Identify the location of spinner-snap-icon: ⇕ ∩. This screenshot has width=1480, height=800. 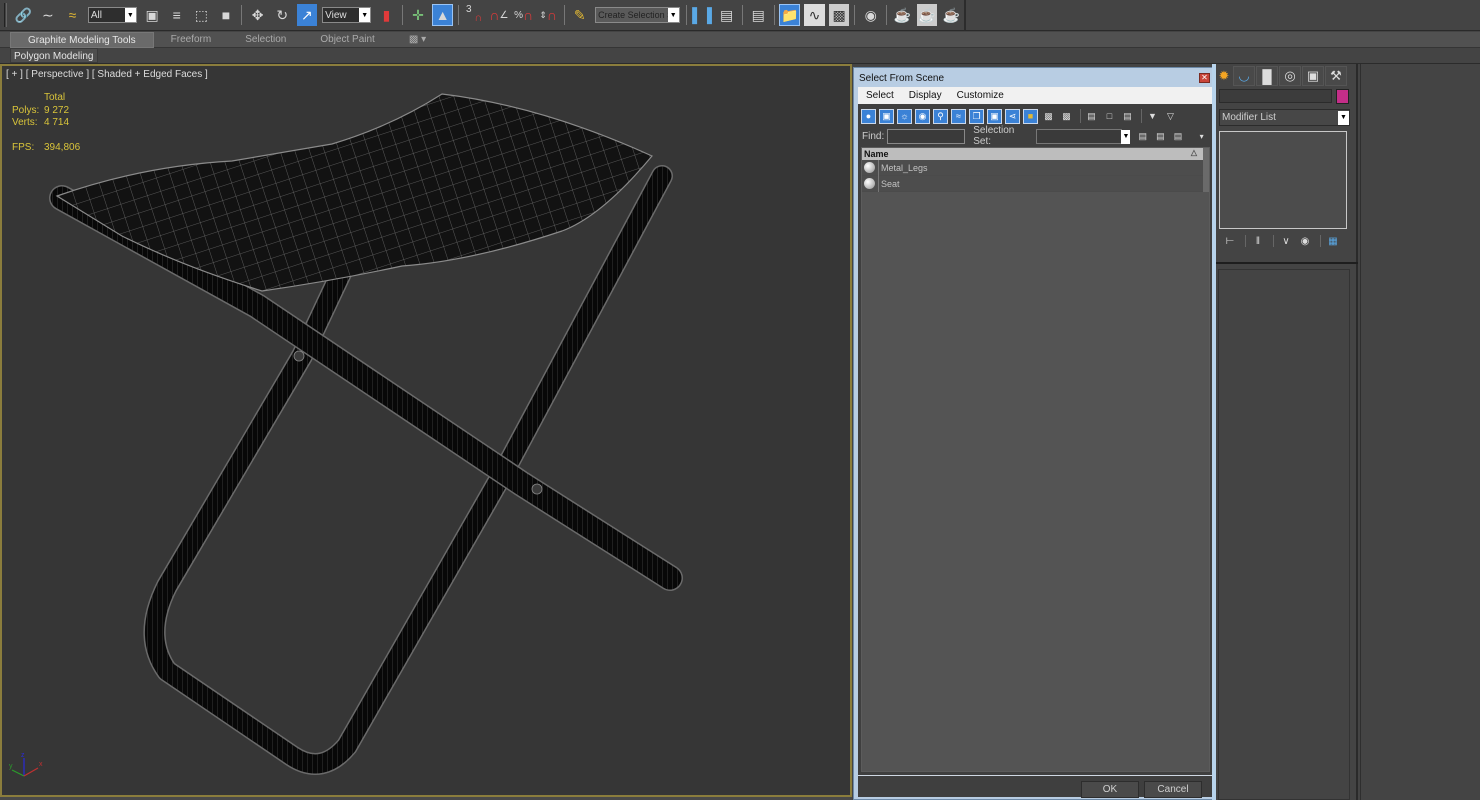
(548, 15).